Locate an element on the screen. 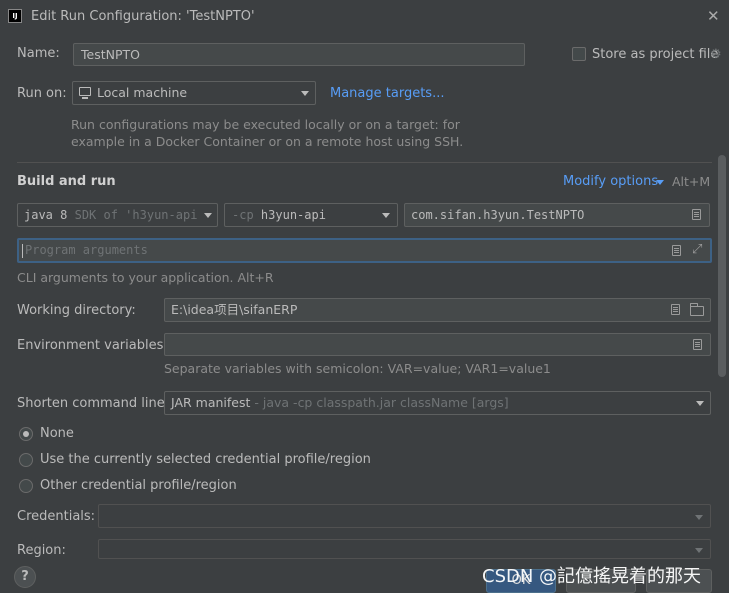 This screenshot has height=593, width=729. classpath-module-select: -cp h3yun-api is located at coordinates (311, 215).